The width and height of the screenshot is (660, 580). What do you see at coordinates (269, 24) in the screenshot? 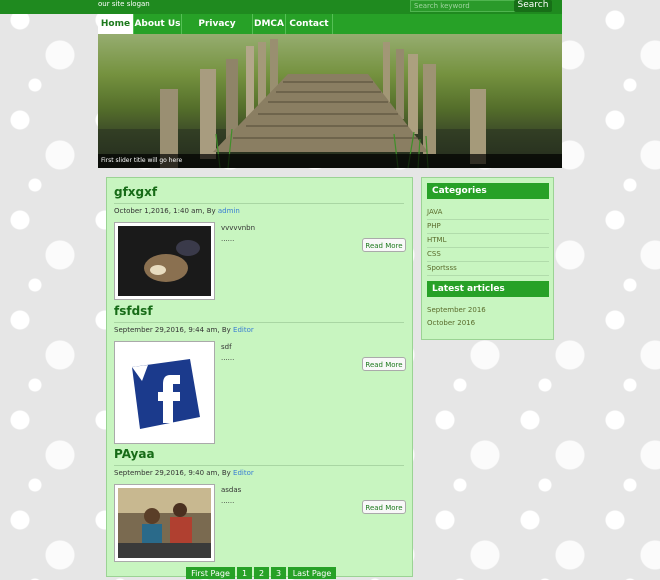
I see `nav-dmca: DMCA` at bounding box center [269, 24].